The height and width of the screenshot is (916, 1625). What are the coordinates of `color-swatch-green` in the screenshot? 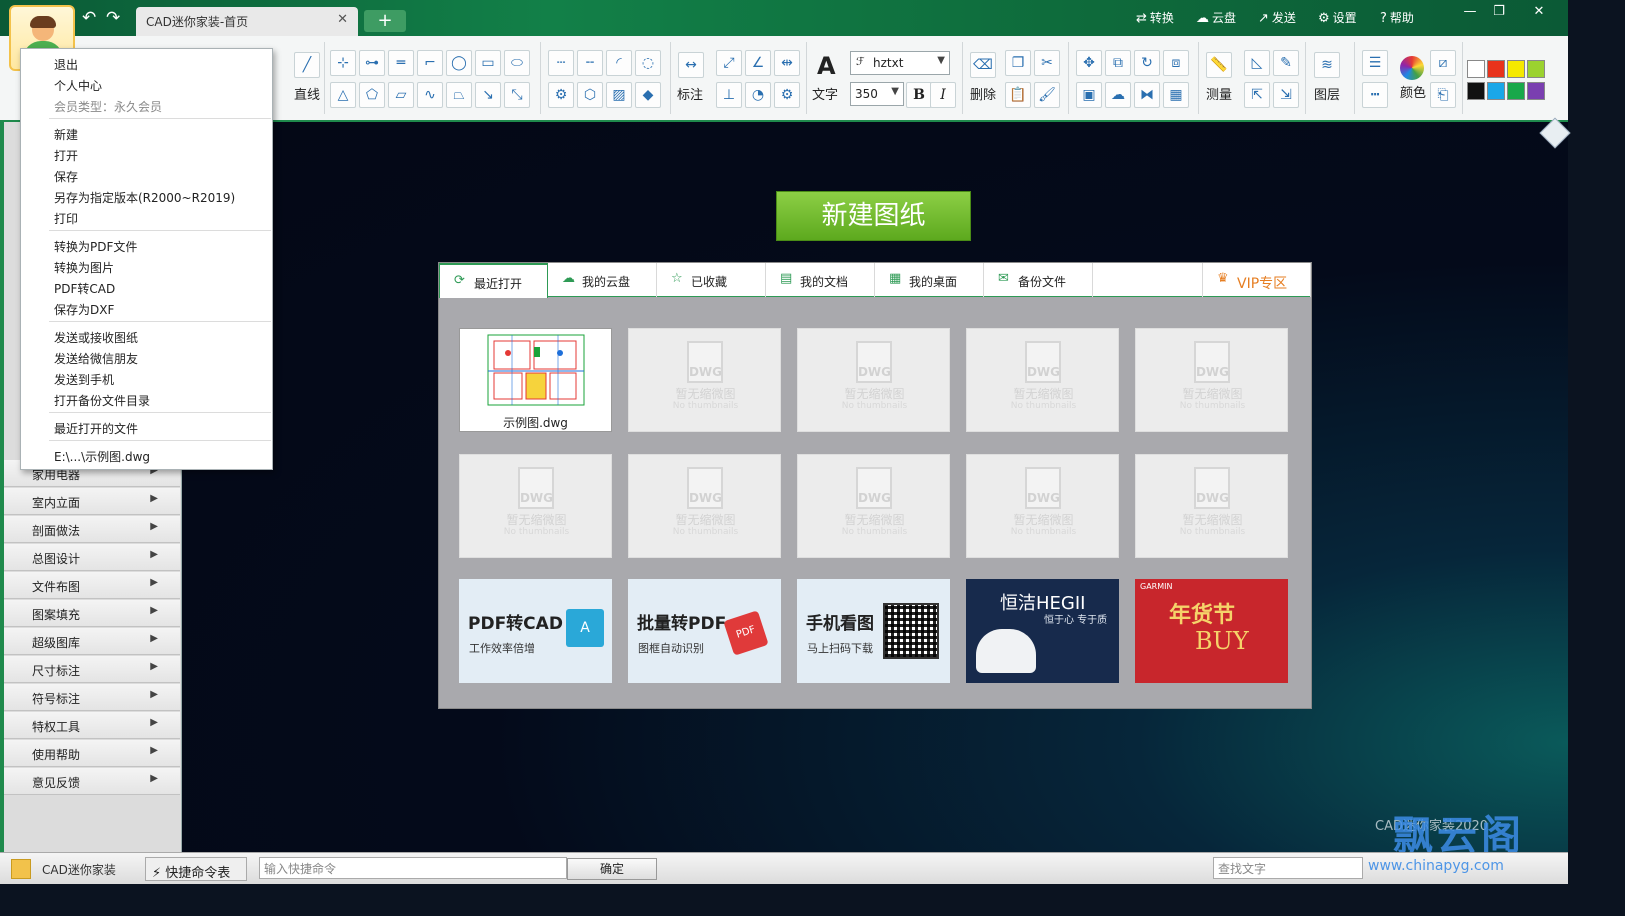 It's located at (1516, 91).